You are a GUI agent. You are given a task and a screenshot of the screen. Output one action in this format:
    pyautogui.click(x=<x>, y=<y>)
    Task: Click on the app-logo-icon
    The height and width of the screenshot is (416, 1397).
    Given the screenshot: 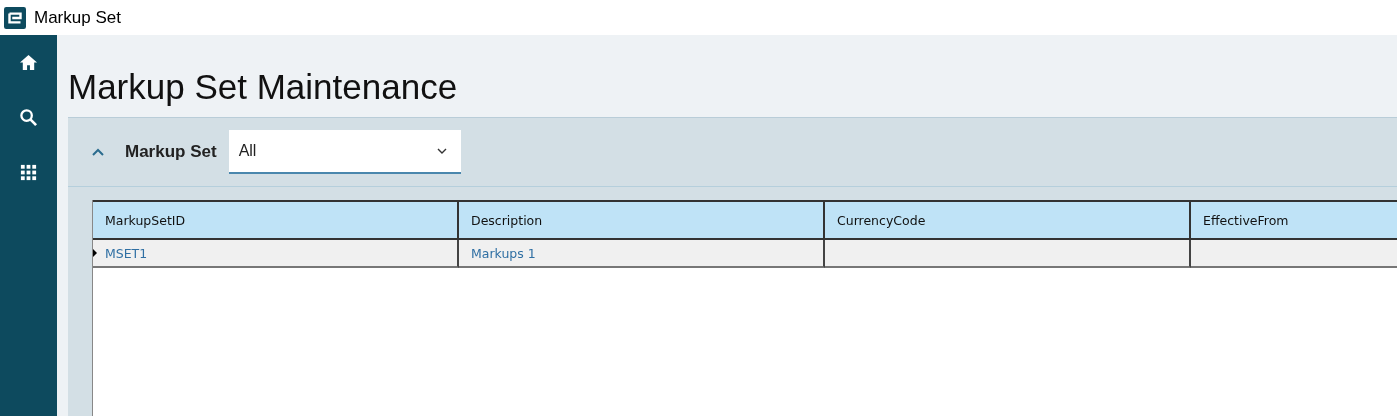 What is the action you would take?
    pyautogui.click(x=15, y=17)
    